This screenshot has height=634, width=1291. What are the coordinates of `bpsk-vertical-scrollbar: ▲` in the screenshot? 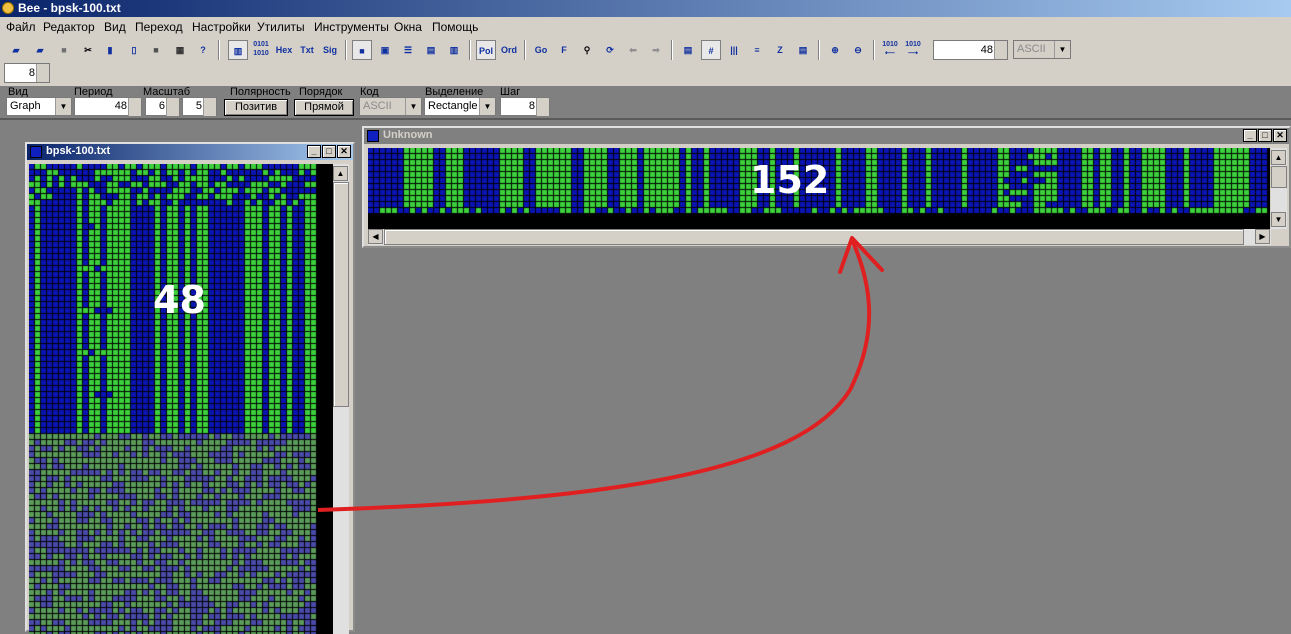 It's located at (341, 399).